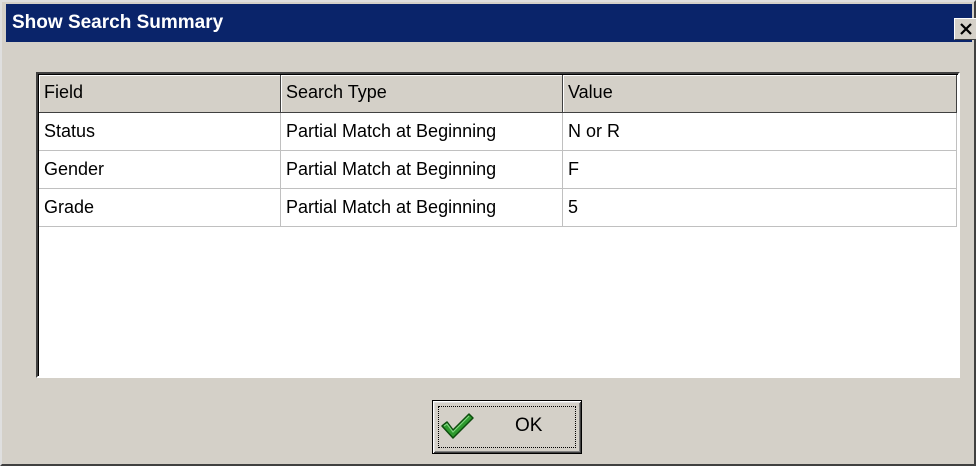 Image resolution: width=976 pixels, height=466 pixels. I want to click on table-row: Grade Partial Match at Beginning 5, so click(498, 208).